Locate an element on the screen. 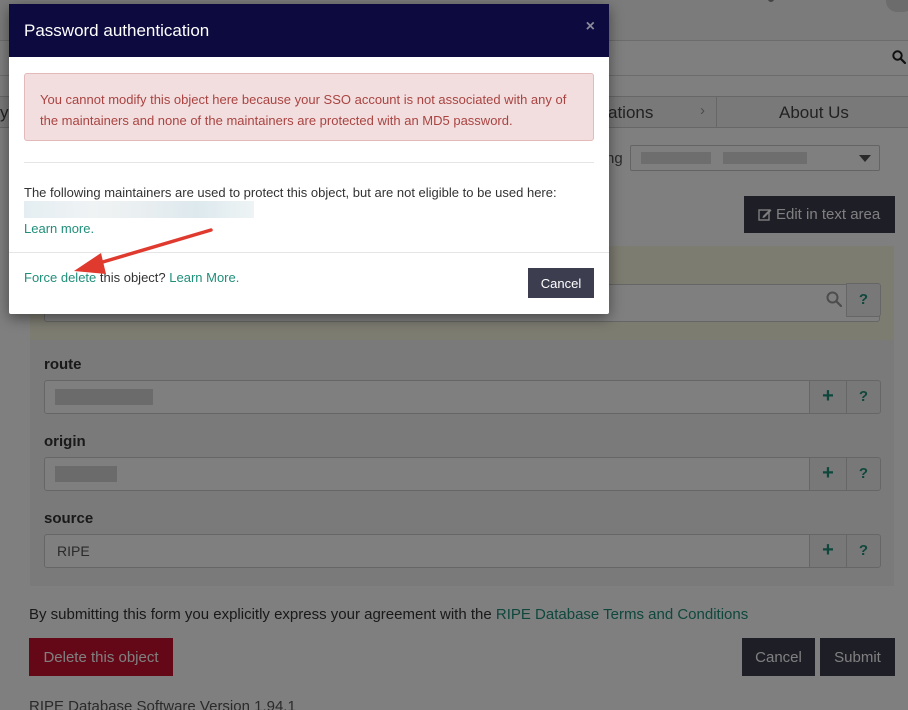  force-delete-link: Force delete is located at coordinates (60, 277).